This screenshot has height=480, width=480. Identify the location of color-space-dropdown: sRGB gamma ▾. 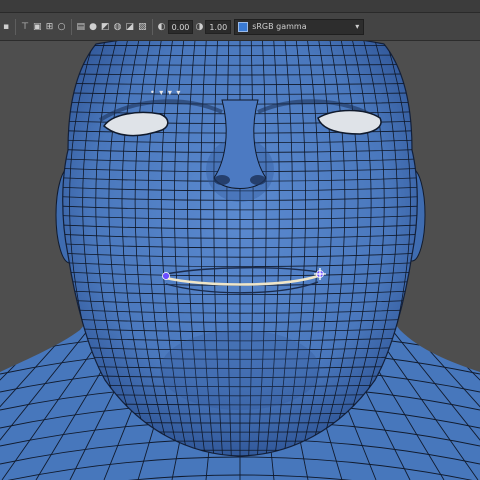
(299, 26).